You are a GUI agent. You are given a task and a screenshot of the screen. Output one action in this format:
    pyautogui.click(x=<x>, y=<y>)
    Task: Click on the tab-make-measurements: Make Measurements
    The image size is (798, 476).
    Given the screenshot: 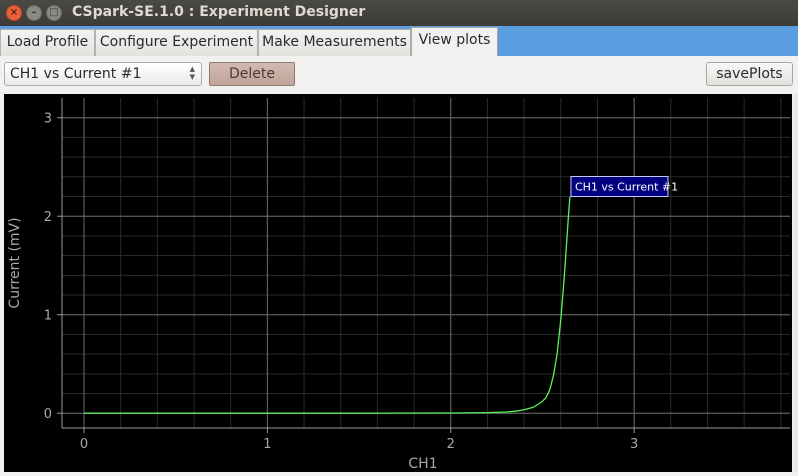 What is the action you would take?
    pyautogui.click(x=334, y=42)
    